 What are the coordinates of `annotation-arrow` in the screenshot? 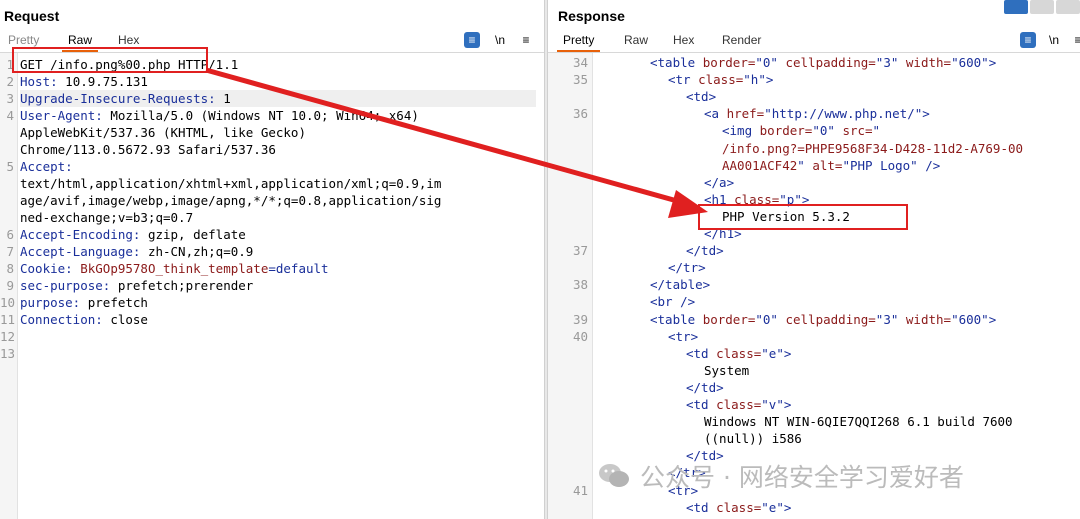 It's located at (456, 142).